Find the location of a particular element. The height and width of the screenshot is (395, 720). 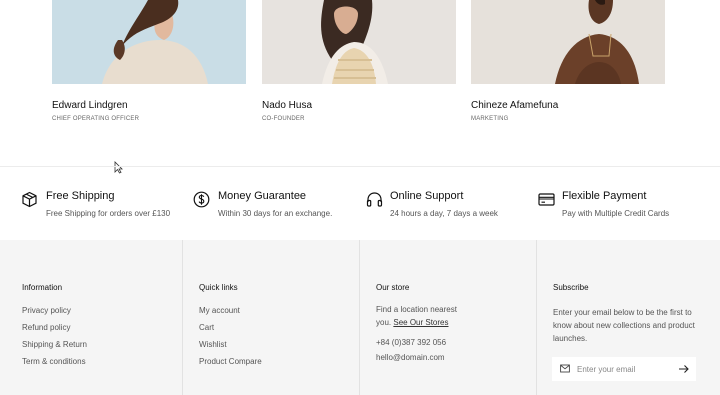

subscribe-submit-button is located at coordinates (683, 369).